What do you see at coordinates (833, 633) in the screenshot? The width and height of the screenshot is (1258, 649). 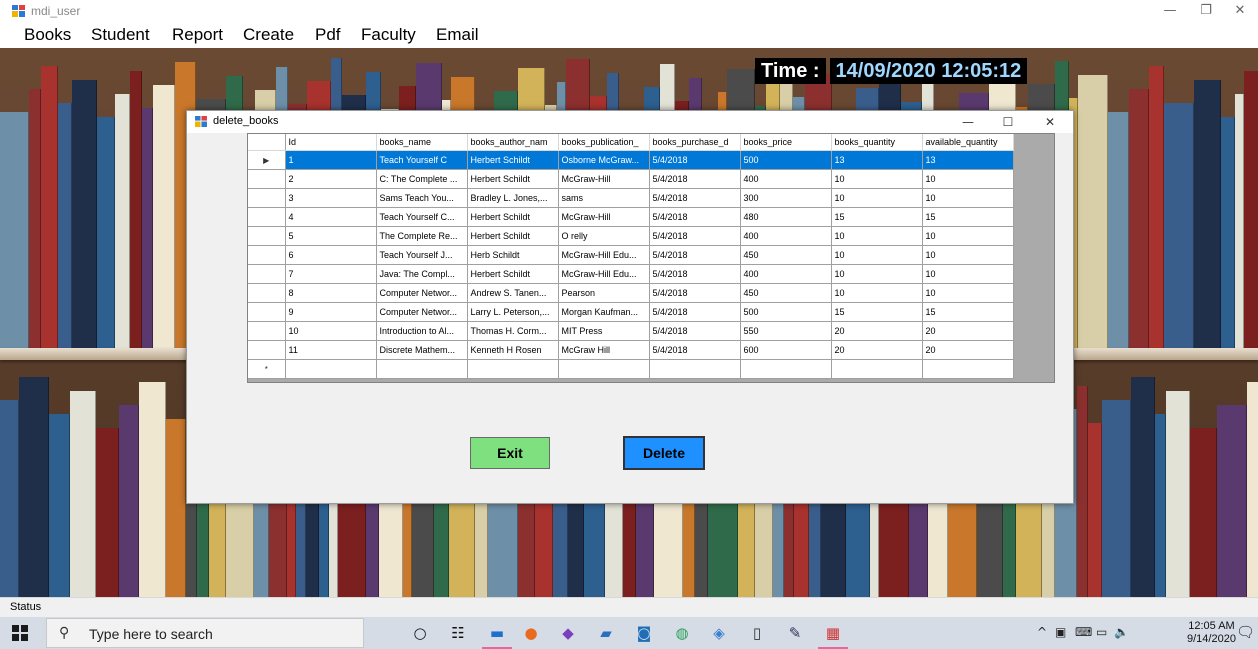 I see `mdi-app-icon: ▦` at bounding box center [833, 633].